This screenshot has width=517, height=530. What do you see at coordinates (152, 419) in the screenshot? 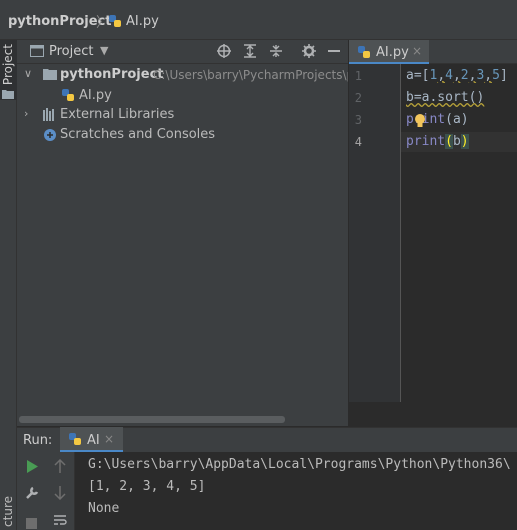
I see `horizontal-scrollbar-thumb` at bounding box center [152, 419].